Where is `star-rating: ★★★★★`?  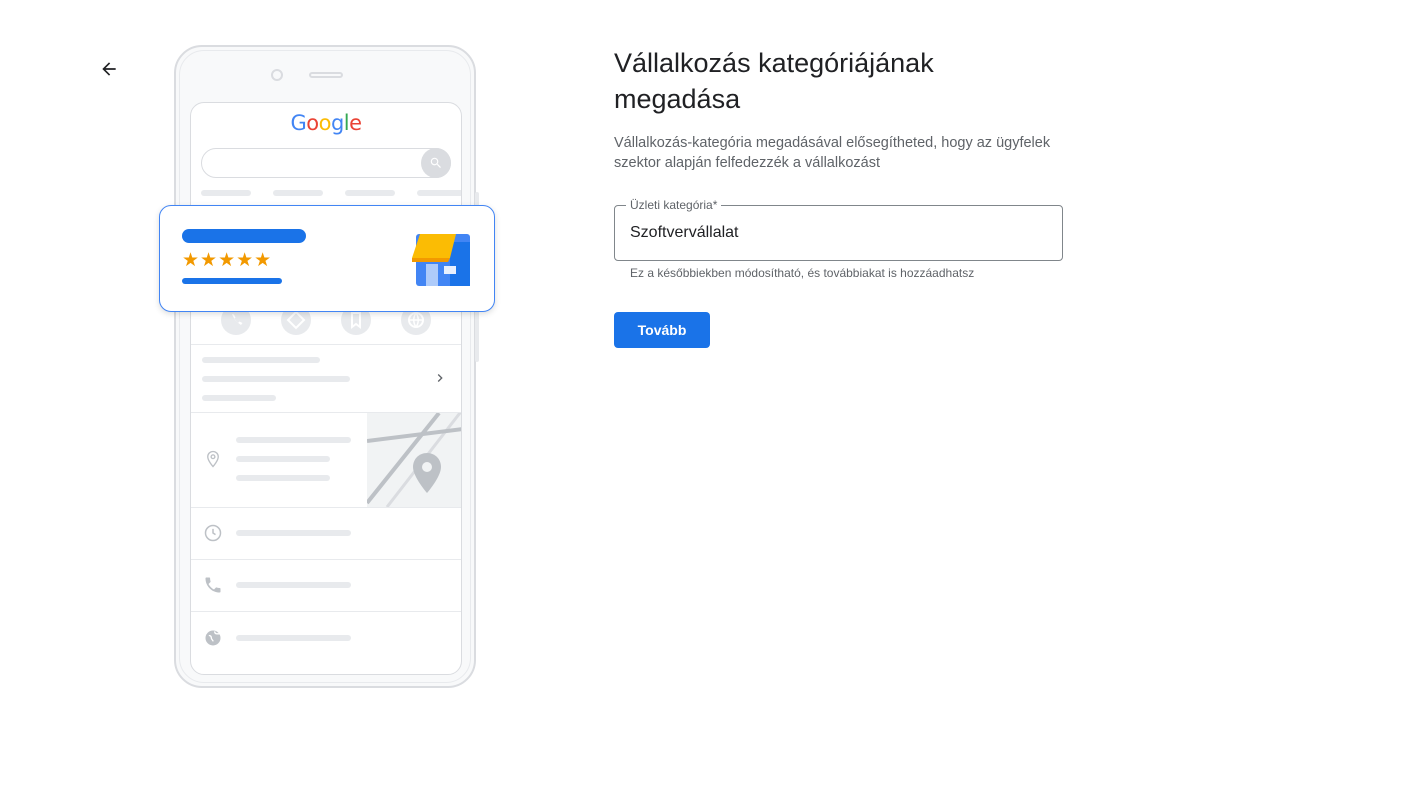
star-rating: ★★★★★ is located at coordinates (227, 260).